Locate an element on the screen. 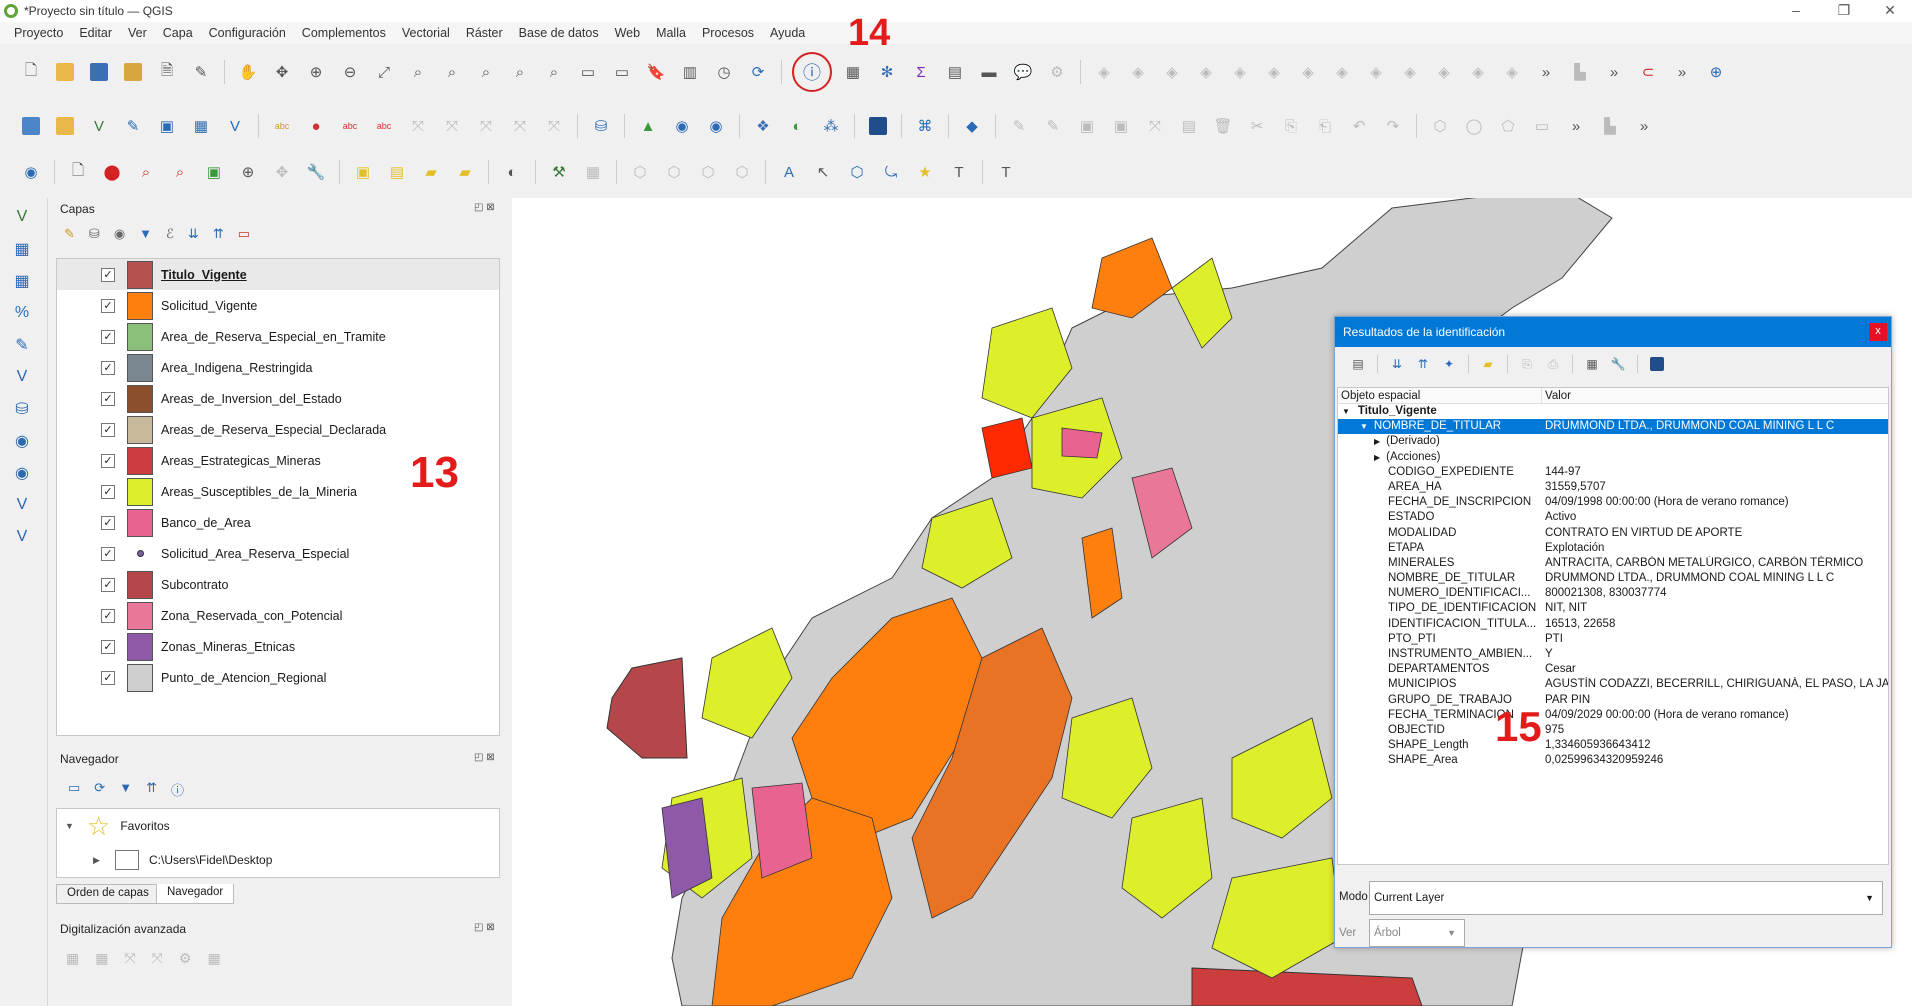 This screenshot has height=1006, width=1912. layer-row: ✓ Solicitud_Vigente is located at coordinates (278, 305).